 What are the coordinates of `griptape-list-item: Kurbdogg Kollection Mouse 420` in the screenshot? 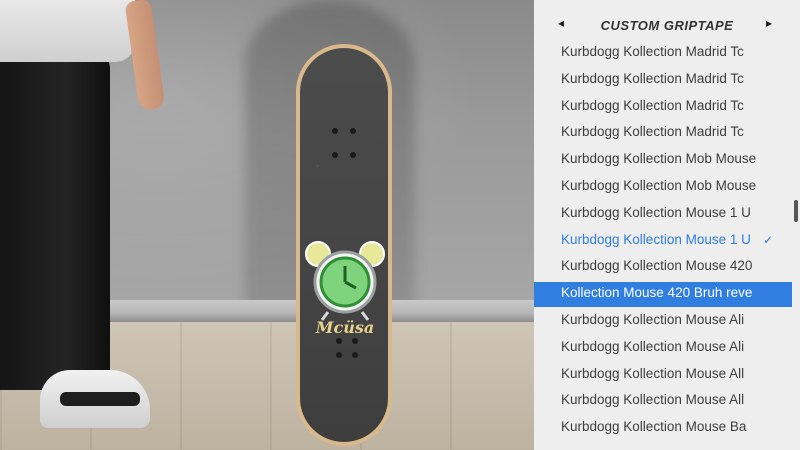 It's located at (663, 267).